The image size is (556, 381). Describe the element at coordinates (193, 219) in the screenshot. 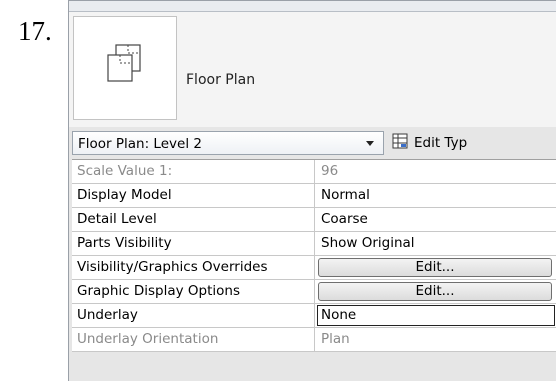

I see `property-name: Detail Level` at that location.